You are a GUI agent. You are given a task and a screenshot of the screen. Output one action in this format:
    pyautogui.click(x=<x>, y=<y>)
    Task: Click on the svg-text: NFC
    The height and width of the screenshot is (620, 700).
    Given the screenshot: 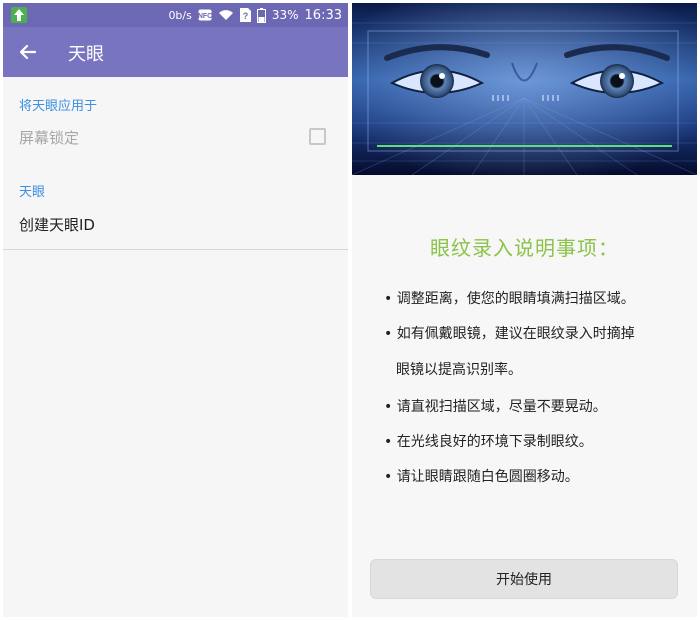 What is the action you would take?
    pyautogui.click(x=205, y=16)
    